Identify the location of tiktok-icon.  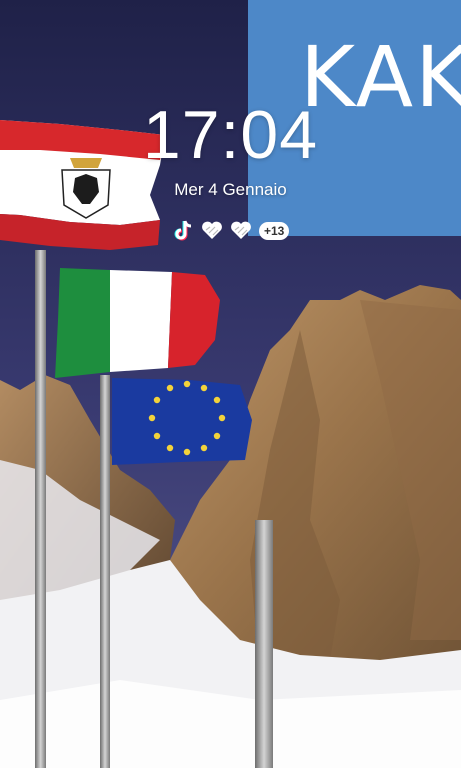
(183, 231).